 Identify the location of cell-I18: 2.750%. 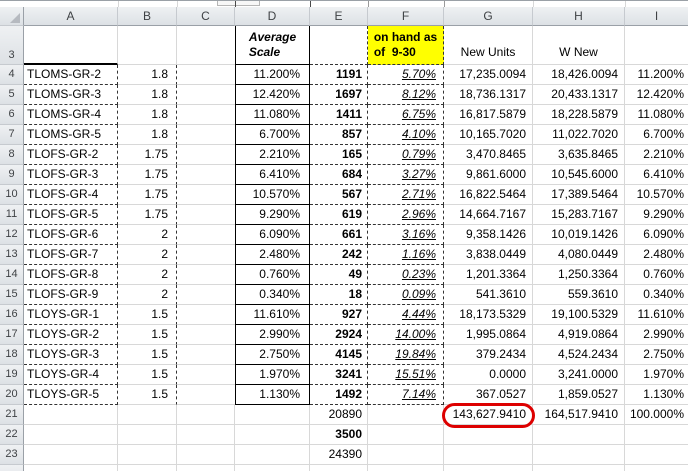
(656, 355).